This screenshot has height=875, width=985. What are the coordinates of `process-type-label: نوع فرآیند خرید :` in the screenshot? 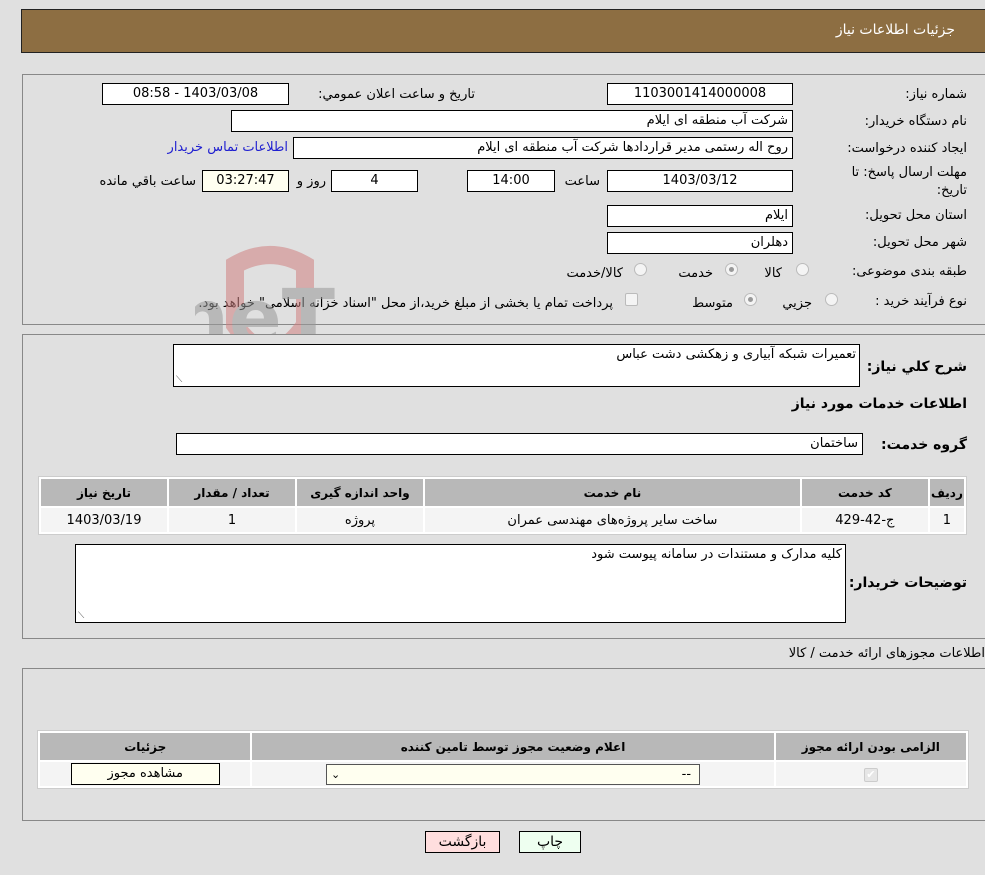 It's located at (921, 301).